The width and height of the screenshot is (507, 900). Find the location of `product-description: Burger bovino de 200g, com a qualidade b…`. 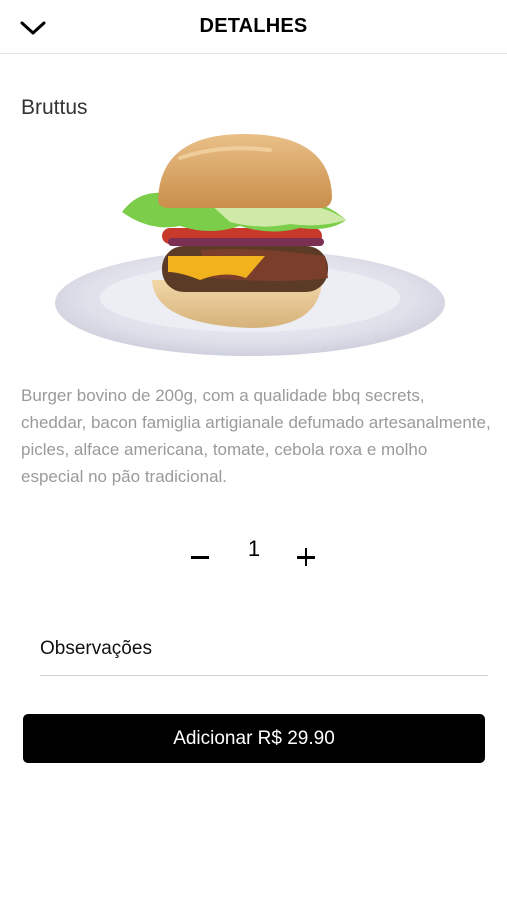

product-description: Burger bovino de 200g, com a qualidade b… is located at coordinates (256, 436).